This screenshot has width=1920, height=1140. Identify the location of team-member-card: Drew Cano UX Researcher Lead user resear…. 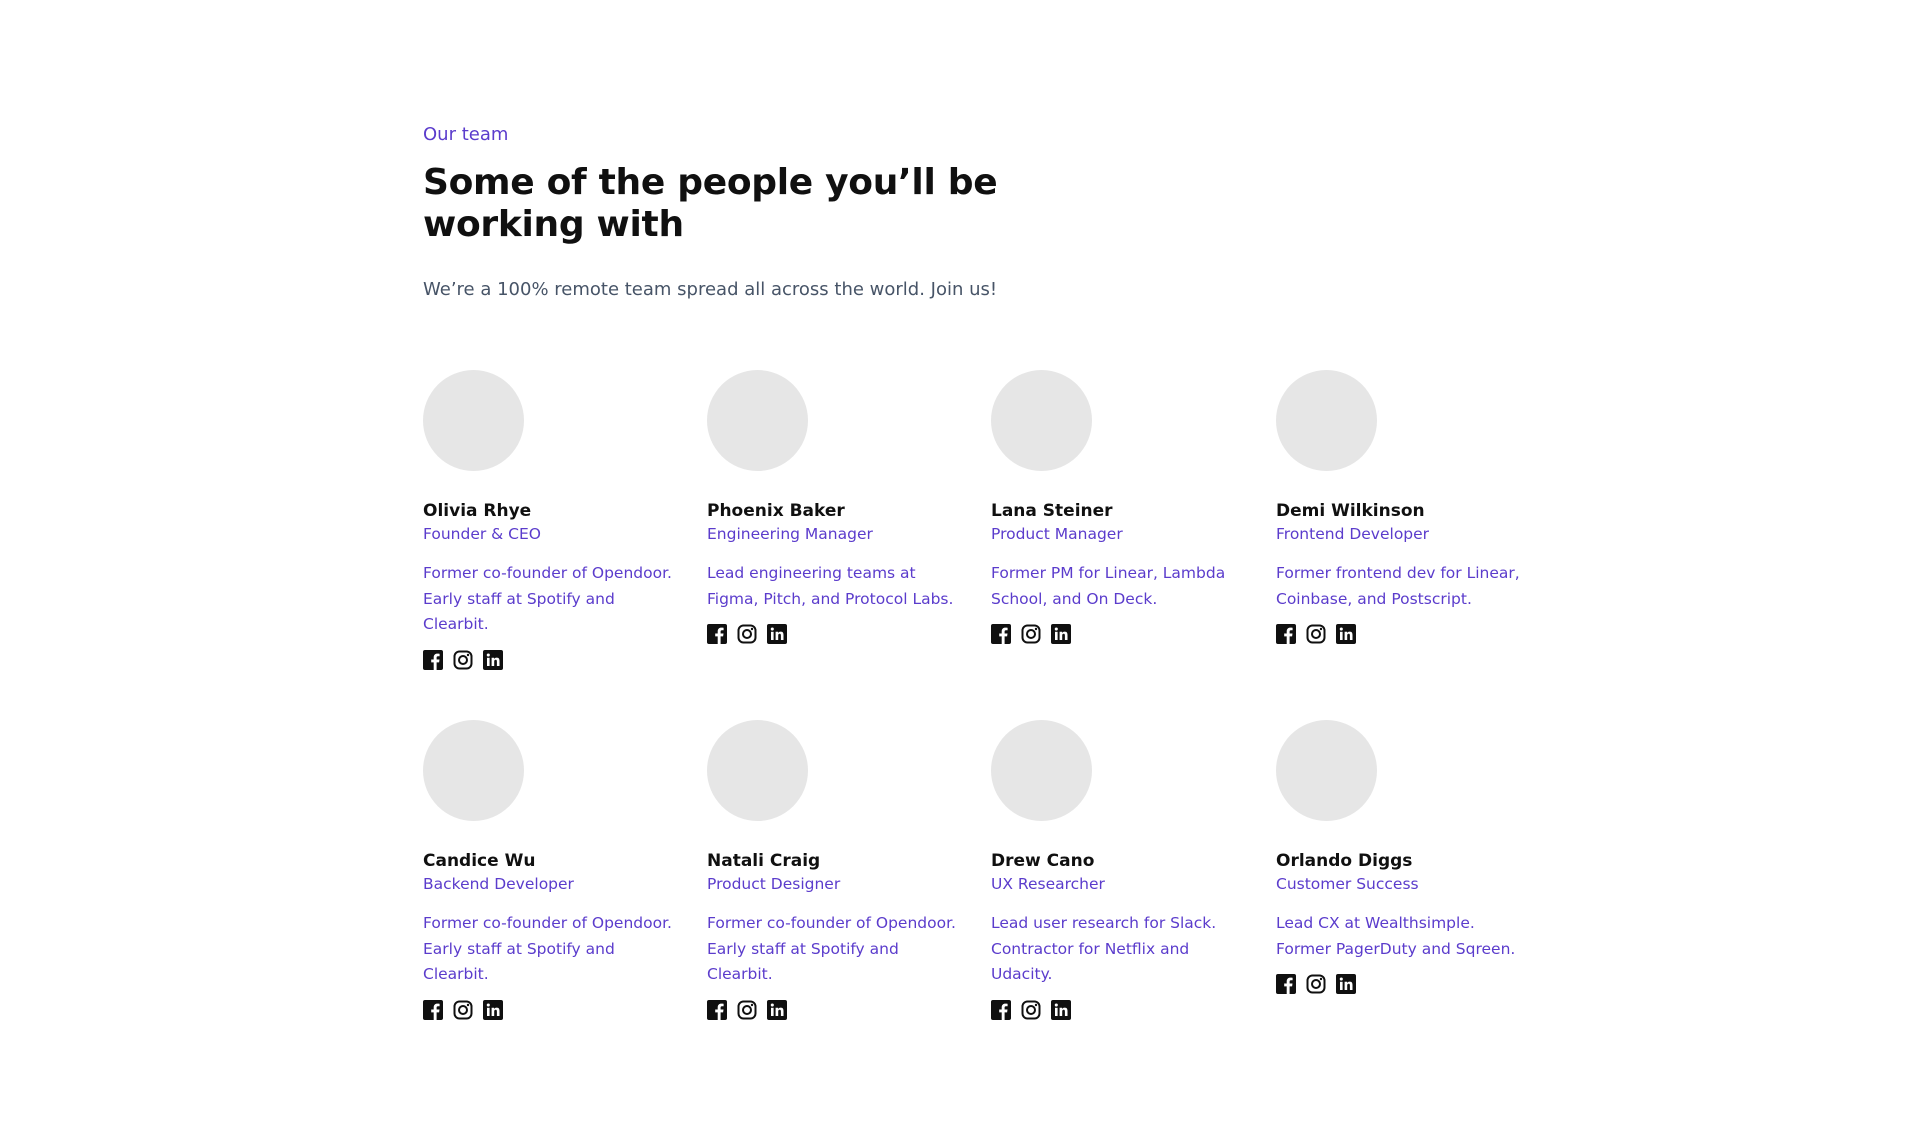
(1116, 870).